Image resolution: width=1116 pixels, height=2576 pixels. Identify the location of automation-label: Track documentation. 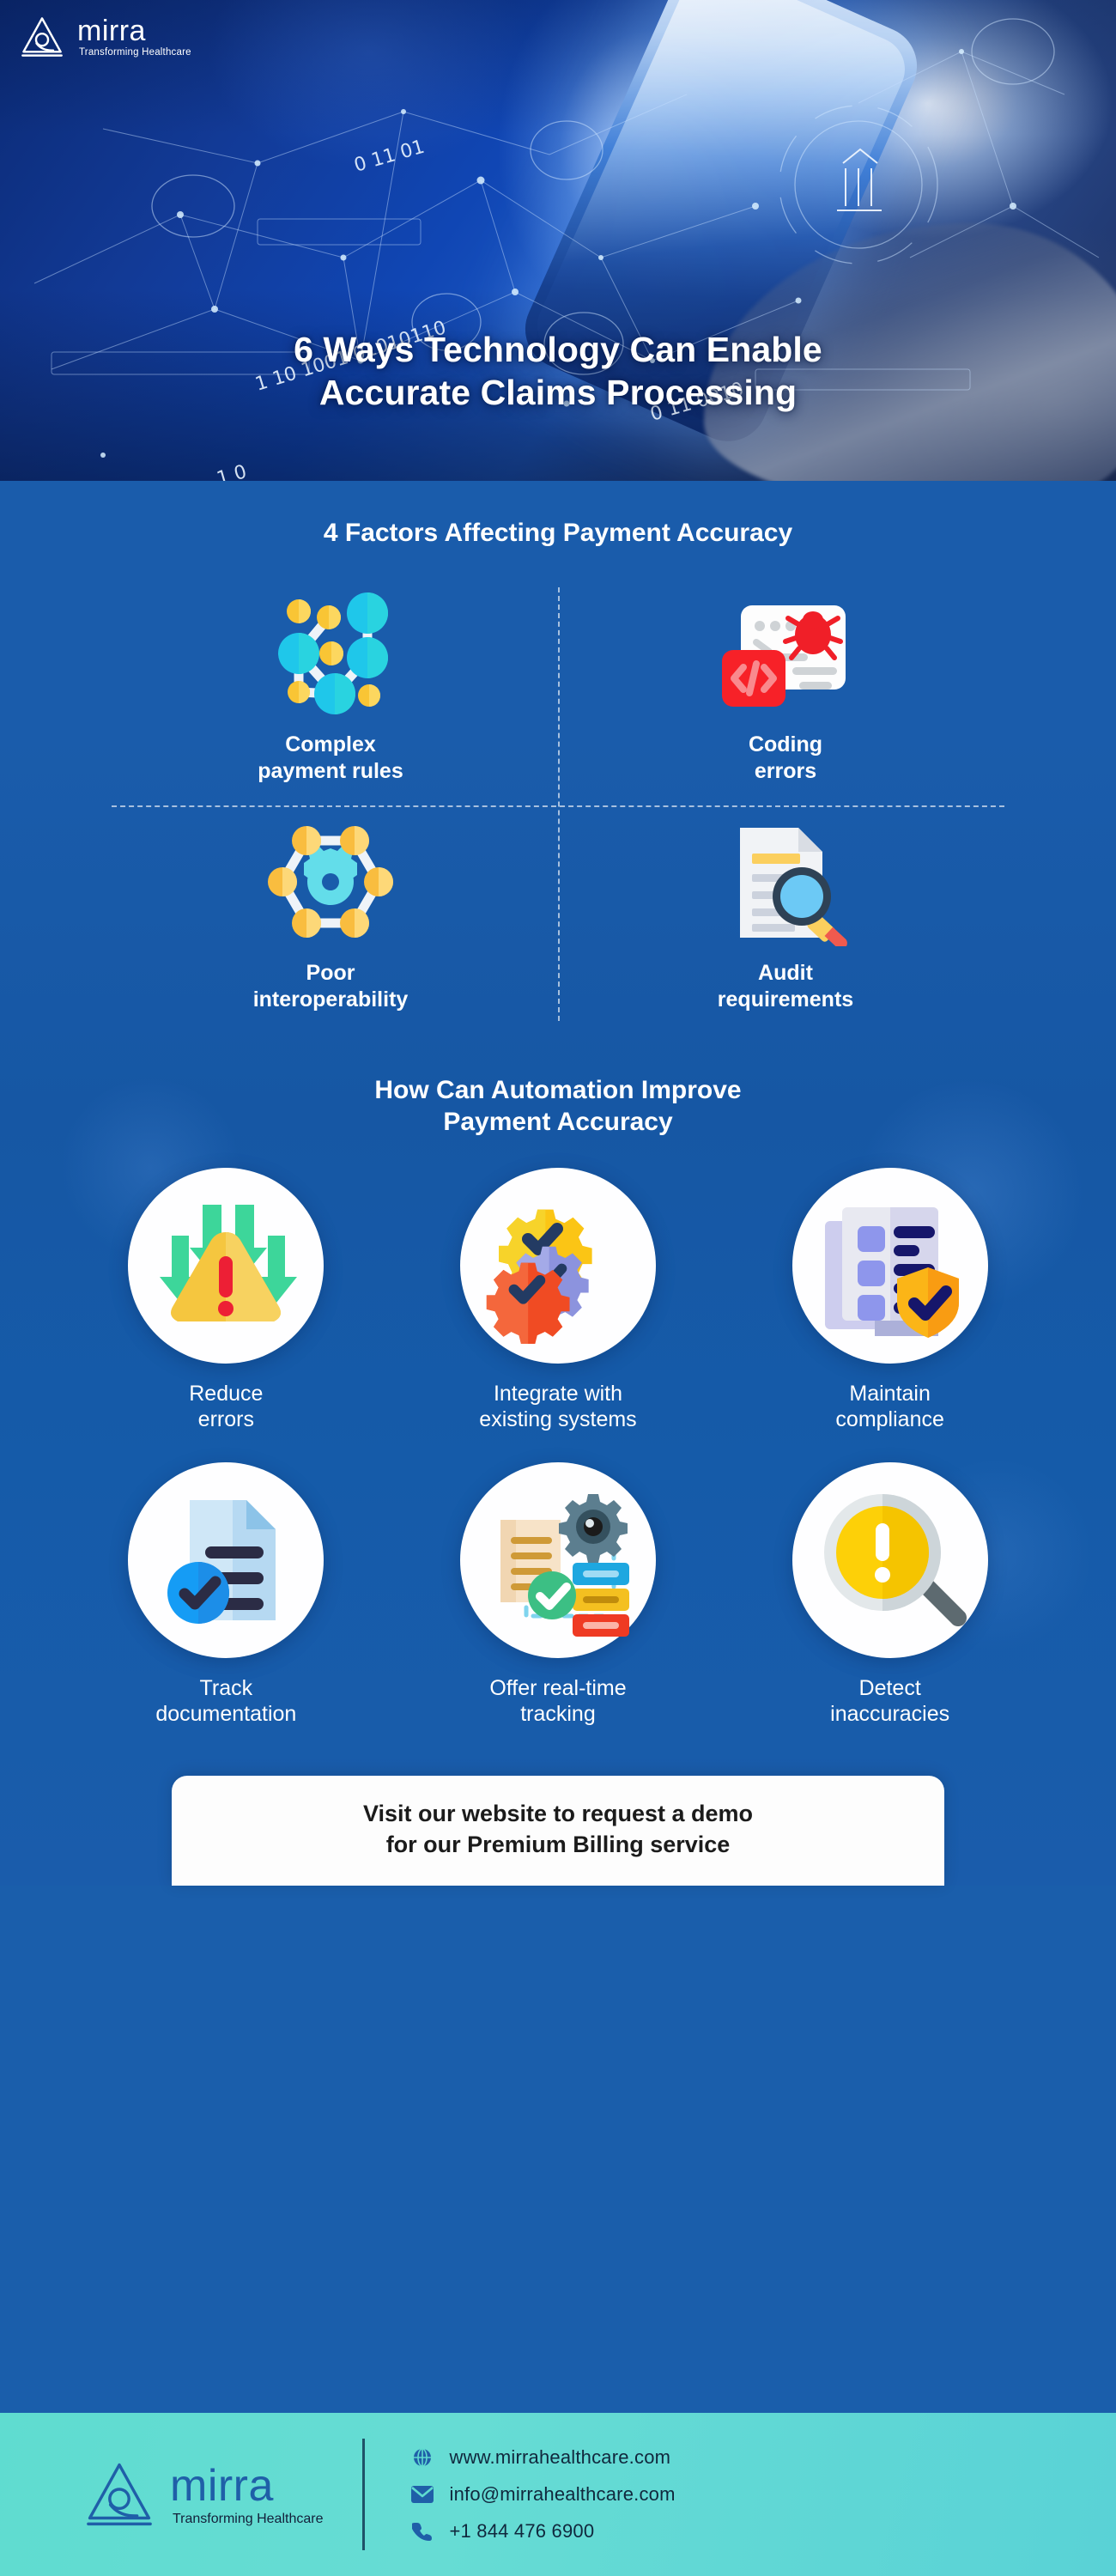
(225, 1701).